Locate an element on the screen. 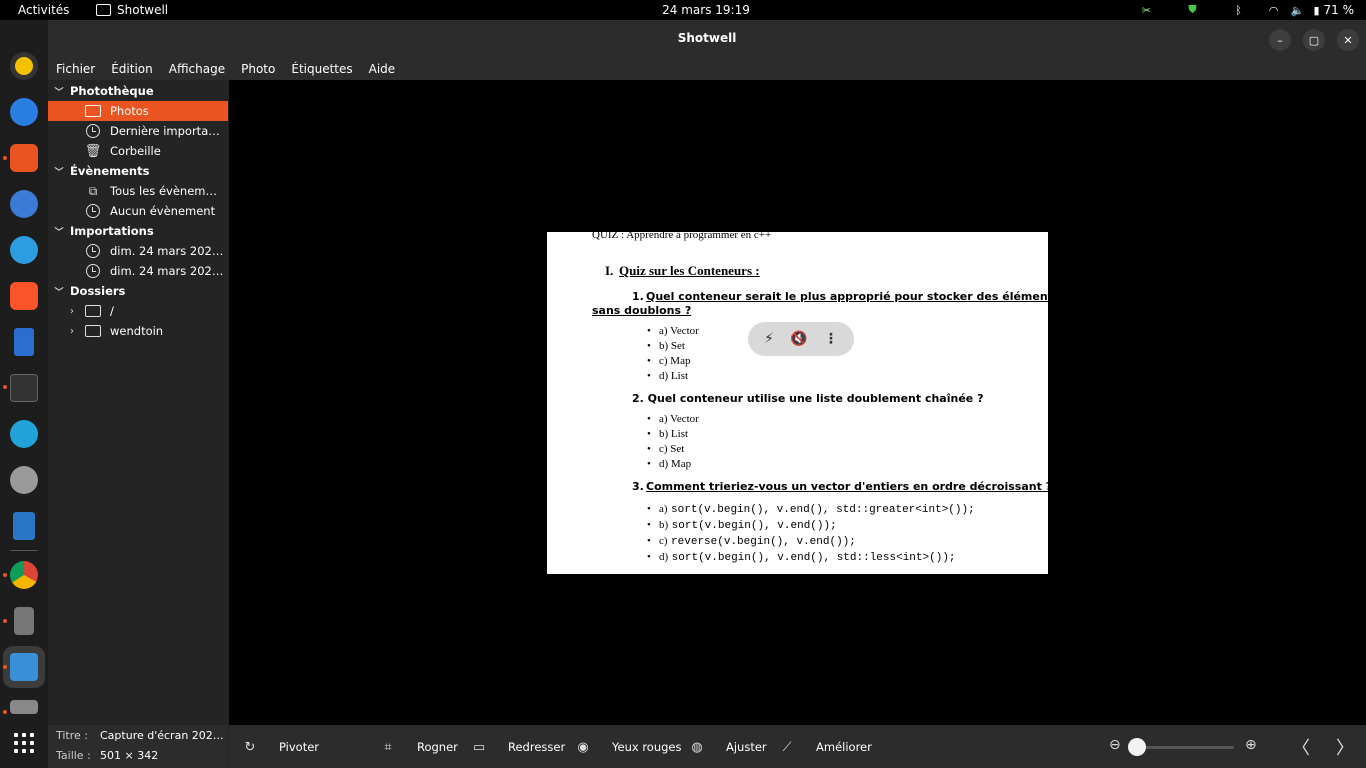 The width and height of the screenshot is (1366, 768). photo-text-option: • d) Map is located at coordinates (669, 464).